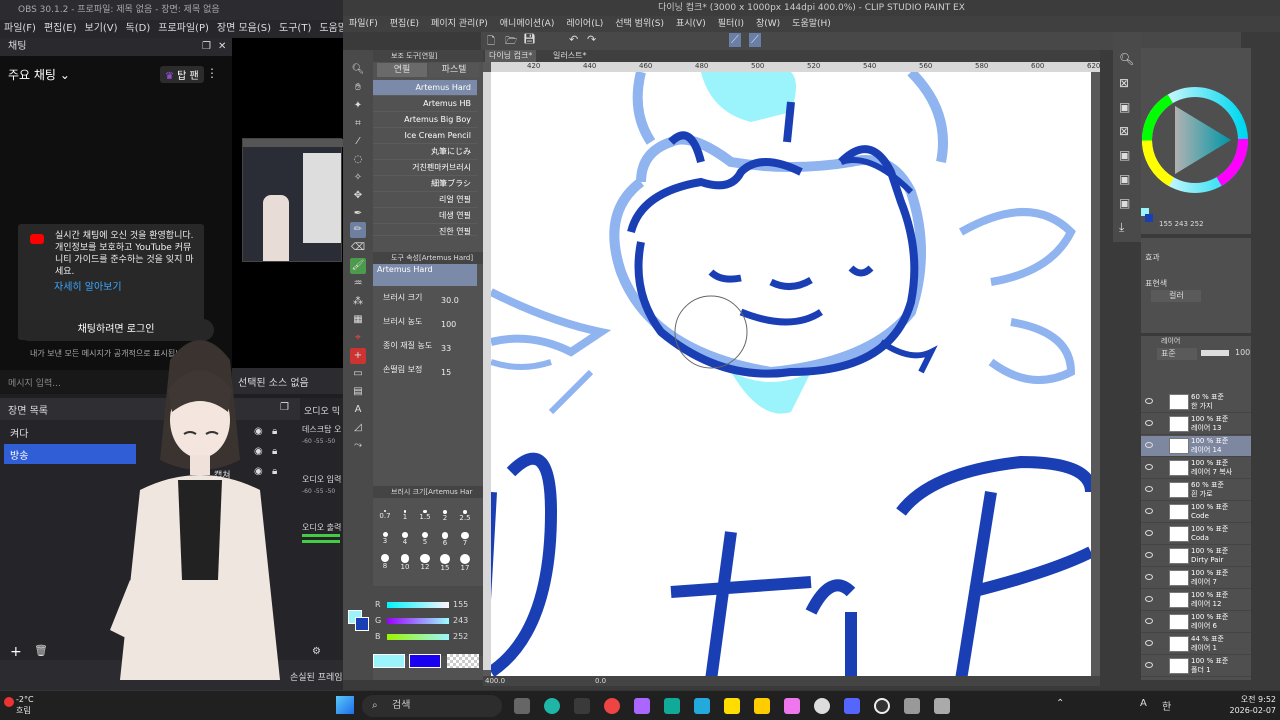 The width and height of the screenshot is (1280, 720). I want to click on hand-icon: ✋︎, so click(358, 88).